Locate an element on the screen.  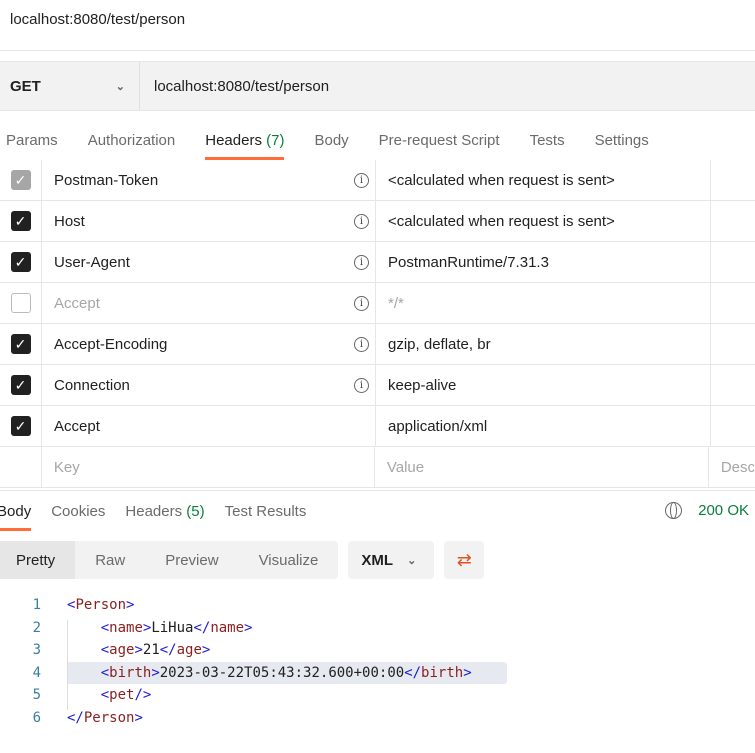
header-value: application/xml is located at coordinates (437, 426).